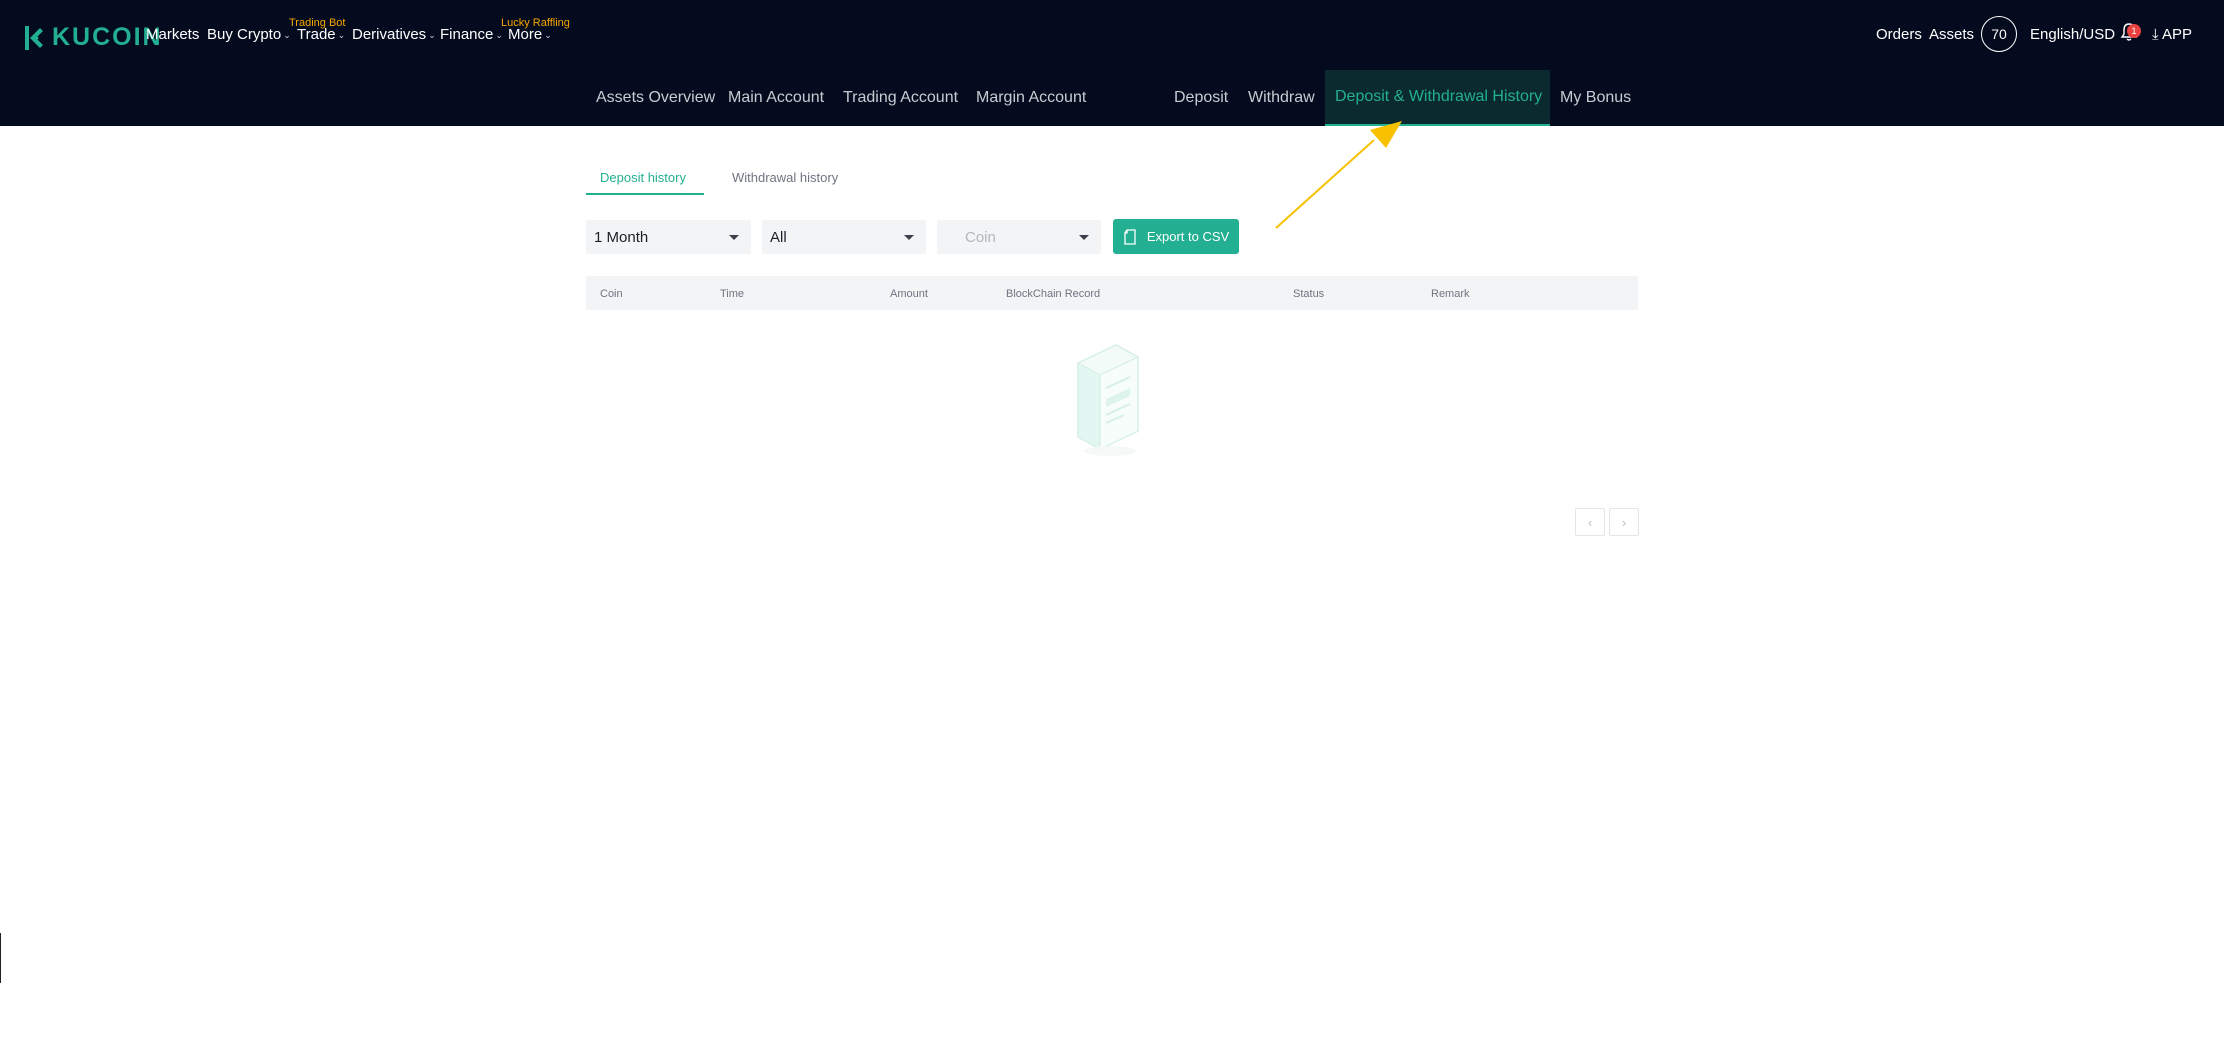 Image resolution: width=2224 pixels, height=1038 pixels. What do you see at coordinates (1281, 98) in the screenshot?
I see `subnav-withdraw: Withdraw` at bounding box center [1281, 98].